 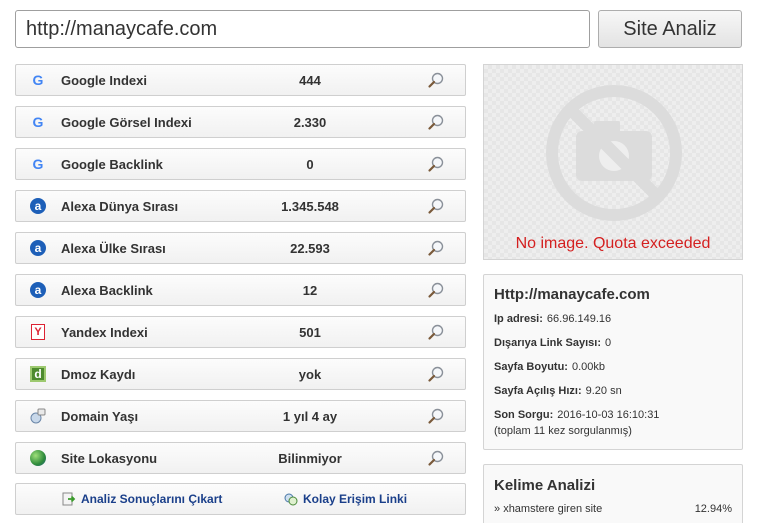 I want to click on metric-google-index: G Google Indexi 444, so click(x=240, y=80).